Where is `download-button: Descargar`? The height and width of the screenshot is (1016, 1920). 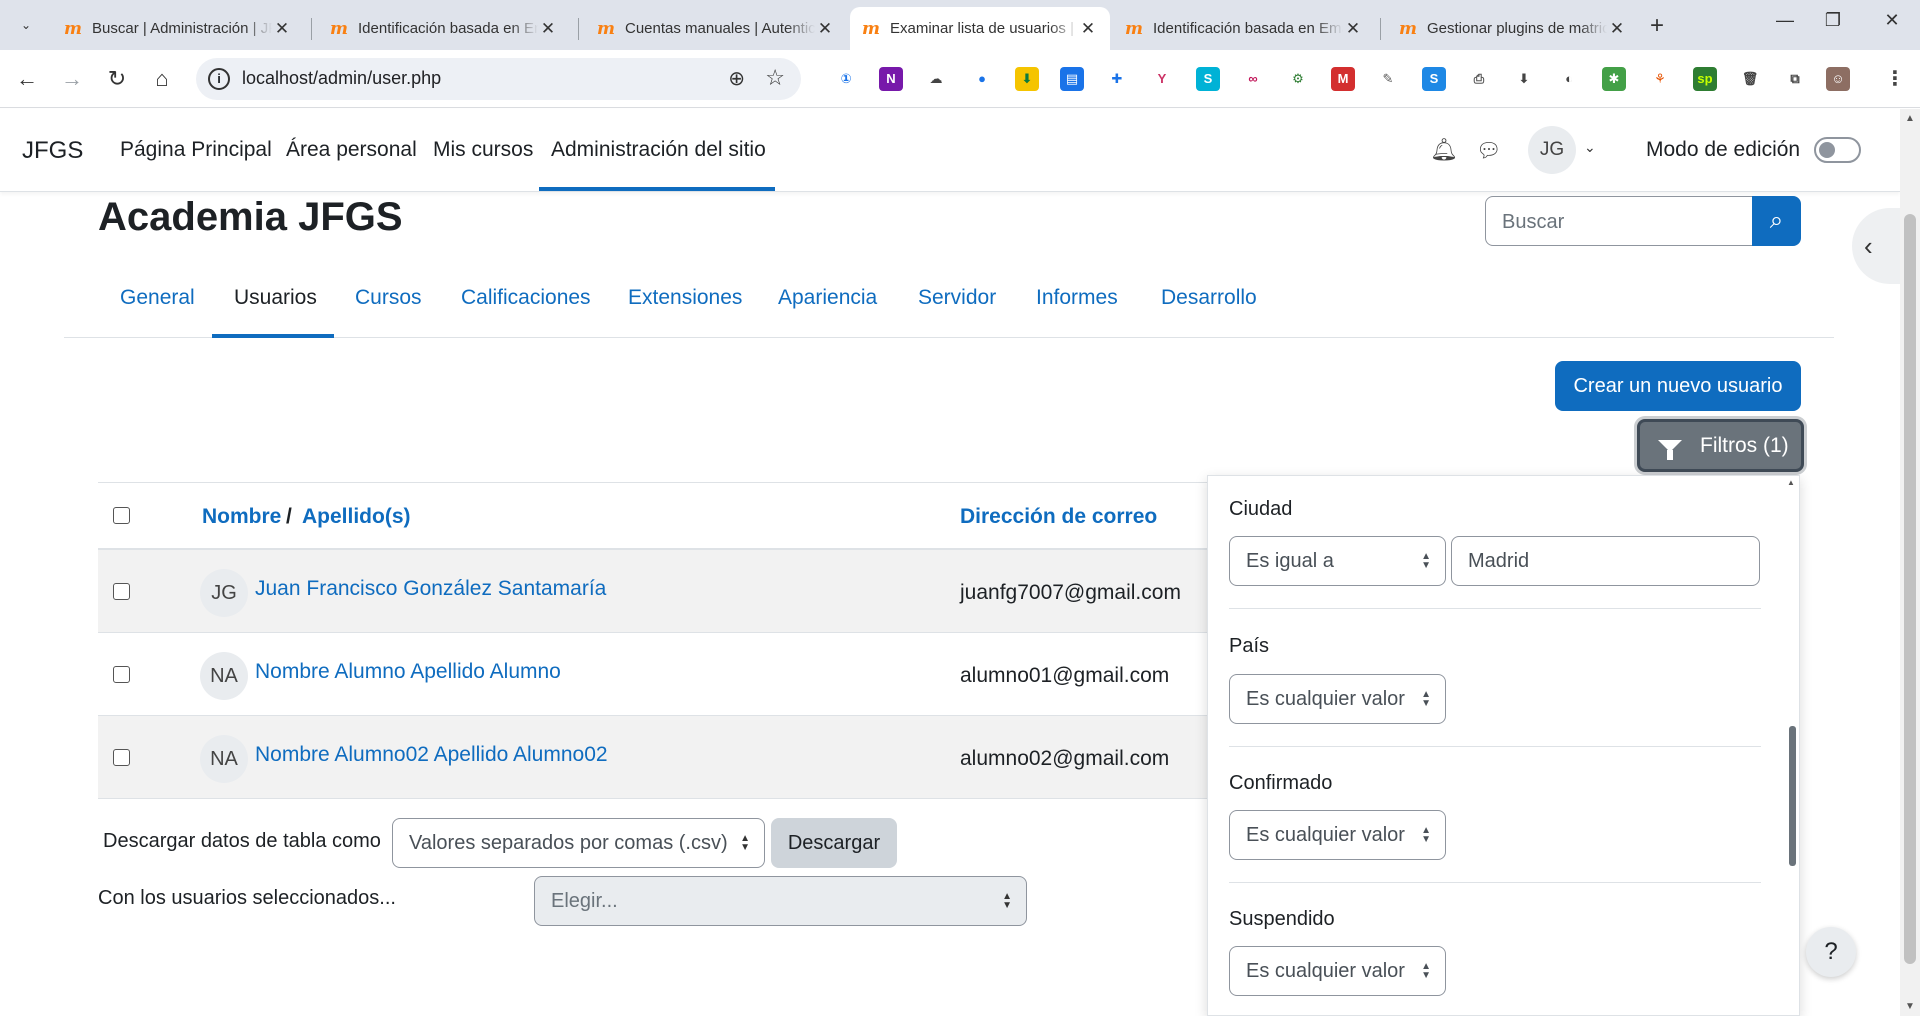
download-button: Descargar is located at coordinates (834, 843).